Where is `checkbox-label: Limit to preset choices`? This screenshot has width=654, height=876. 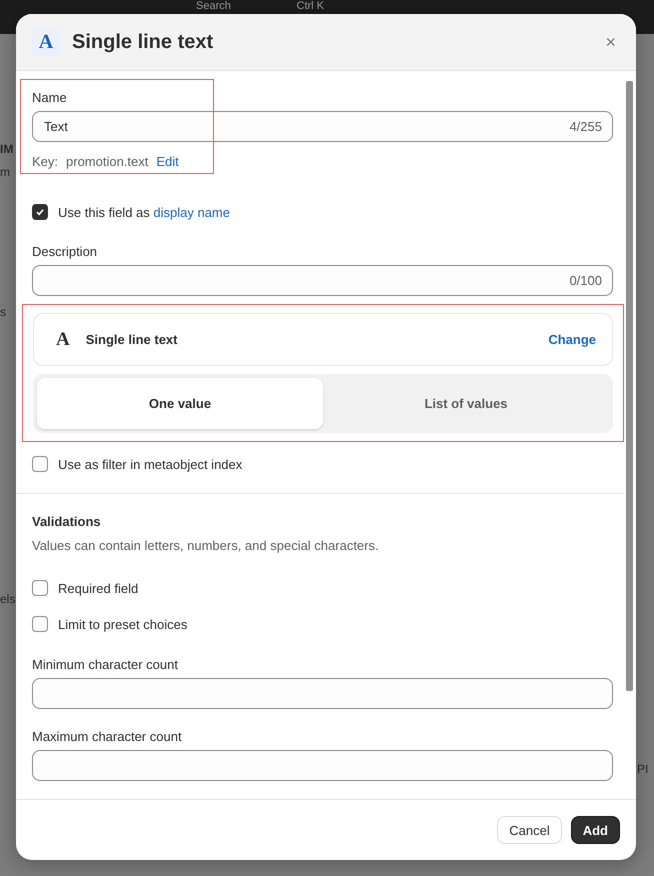 checkbox-label: Limit to preset choices is located at coordinates (123, 624).